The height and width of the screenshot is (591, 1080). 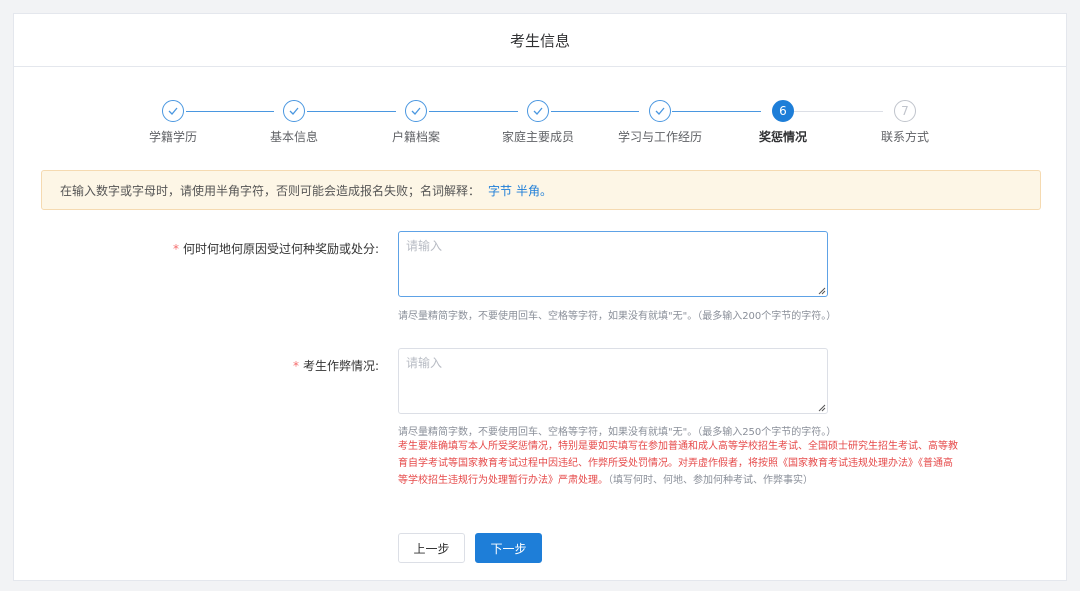 I want to click on warning-note: （填写何时、何地、参加何种考试、作弊事实）, so click(x=710, y=480).